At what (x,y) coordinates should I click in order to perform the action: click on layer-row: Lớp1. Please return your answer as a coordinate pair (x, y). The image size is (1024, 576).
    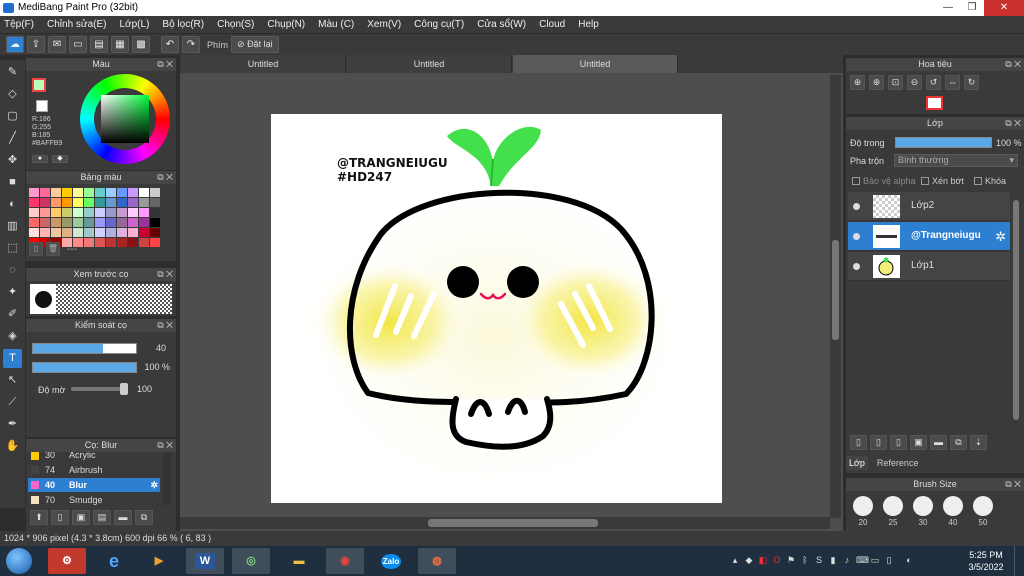
    Looking at the image, I should click on (929, 266).